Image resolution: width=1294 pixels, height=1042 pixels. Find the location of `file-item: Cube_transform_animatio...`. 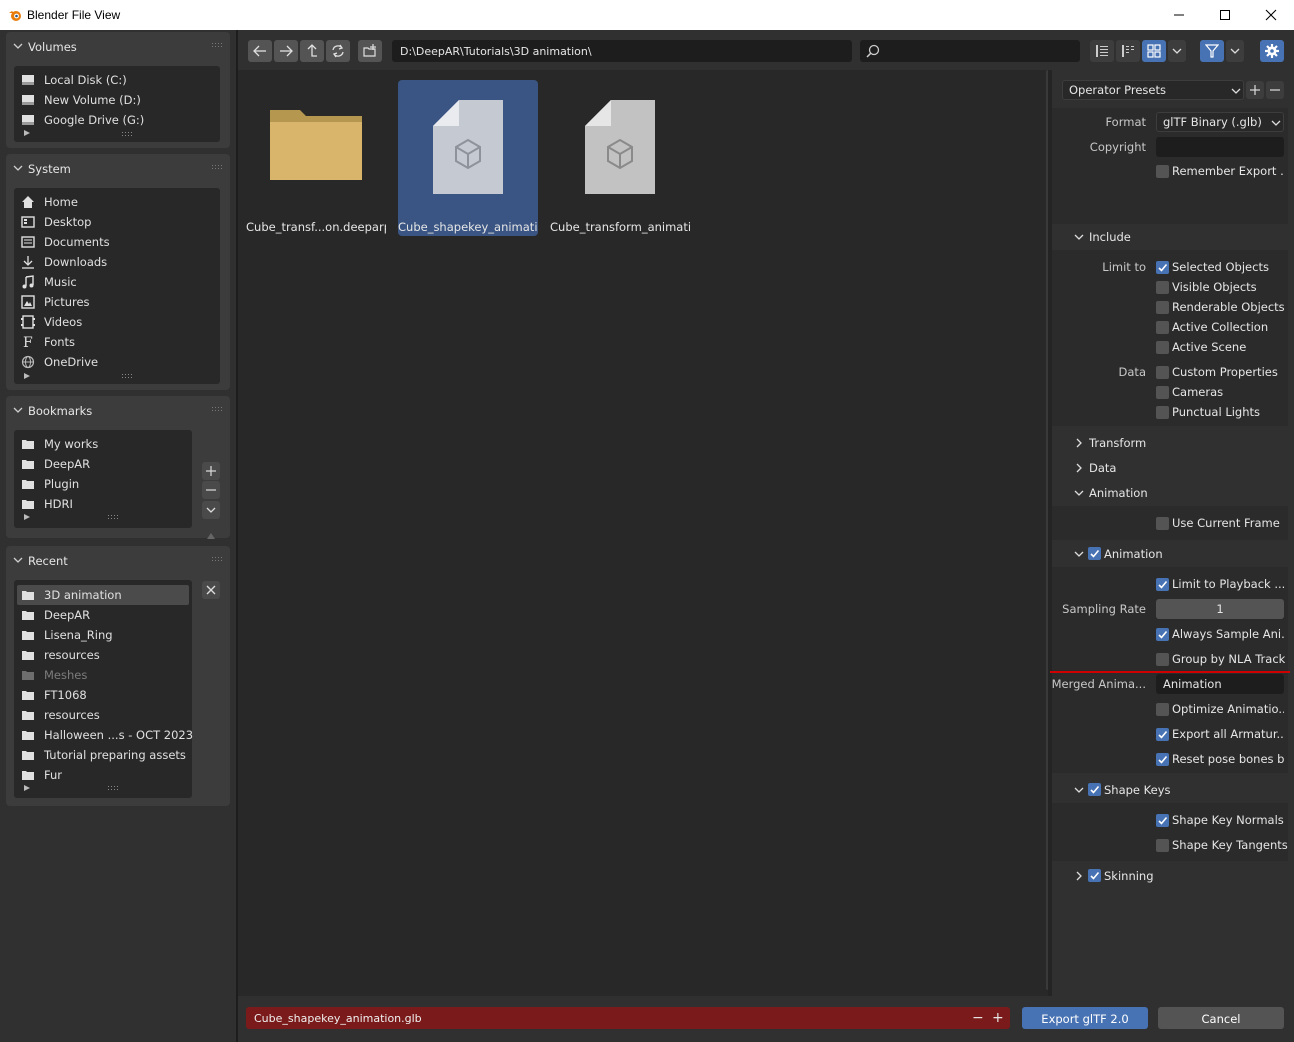

file-item: Cube_transform_animatio... is located at coordinates (620, 158).